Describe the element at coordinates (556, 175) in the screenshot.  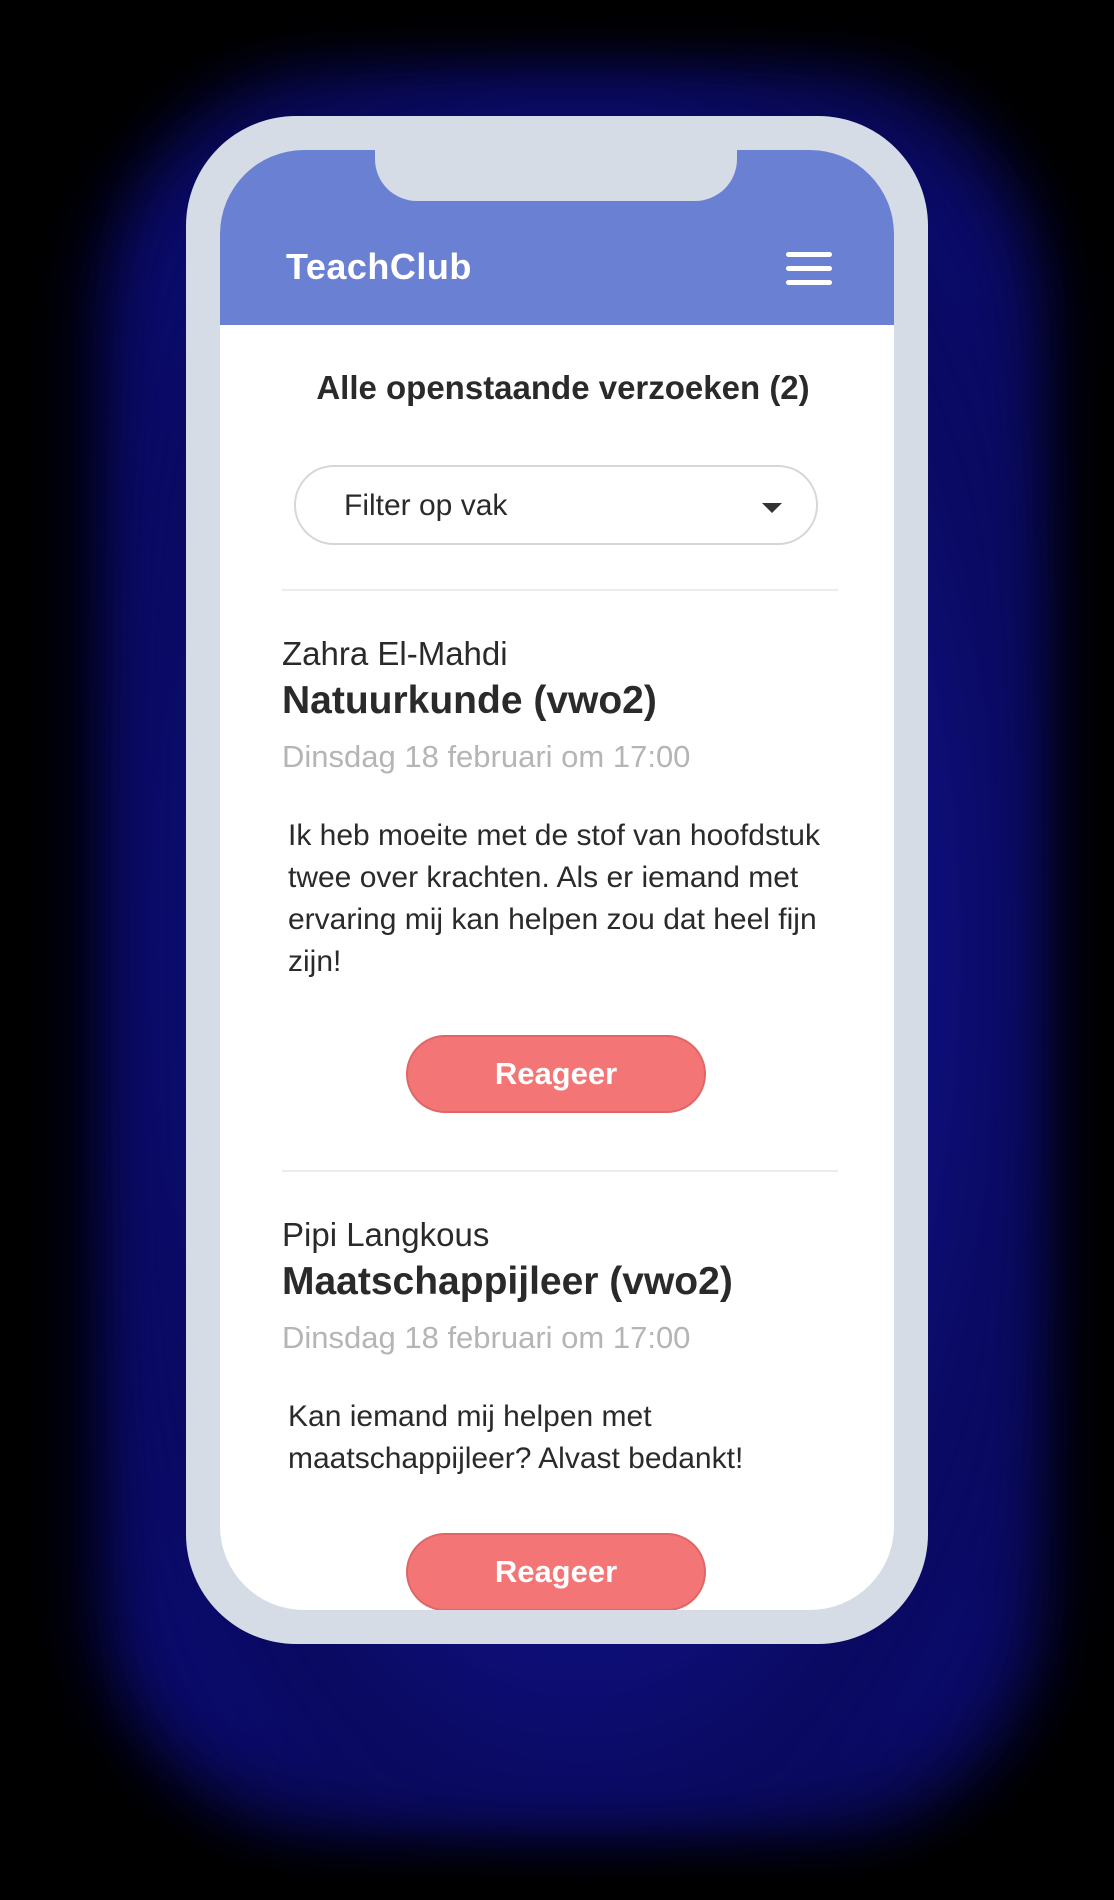
I see `phone-notch` at that location.